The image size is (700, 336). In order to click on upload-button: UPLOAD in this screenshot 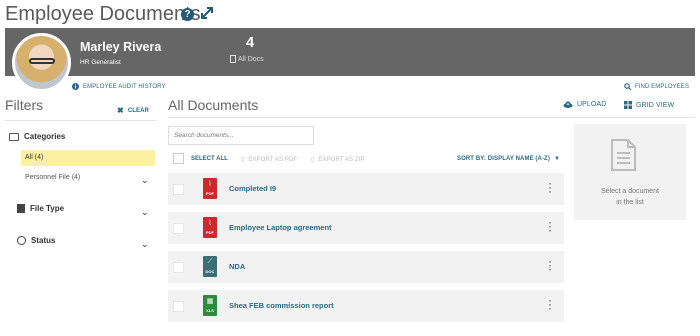, I will do `click(584, 104)`.